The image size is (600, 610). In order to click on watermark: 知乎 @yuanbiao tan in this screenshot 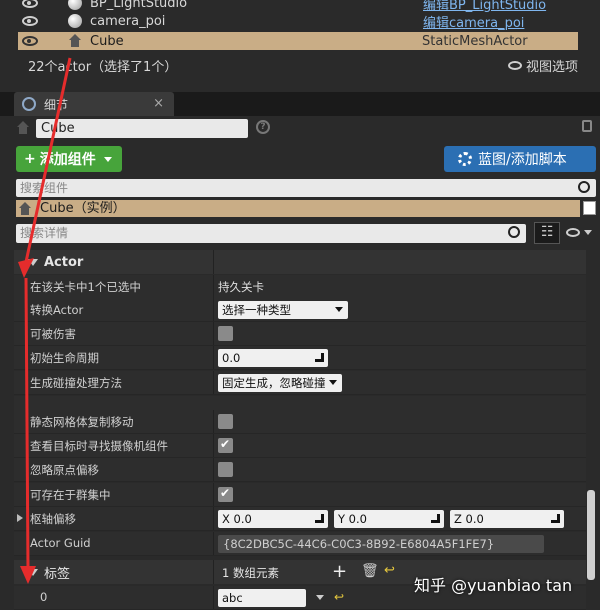, I will do `click(493, 585)`.